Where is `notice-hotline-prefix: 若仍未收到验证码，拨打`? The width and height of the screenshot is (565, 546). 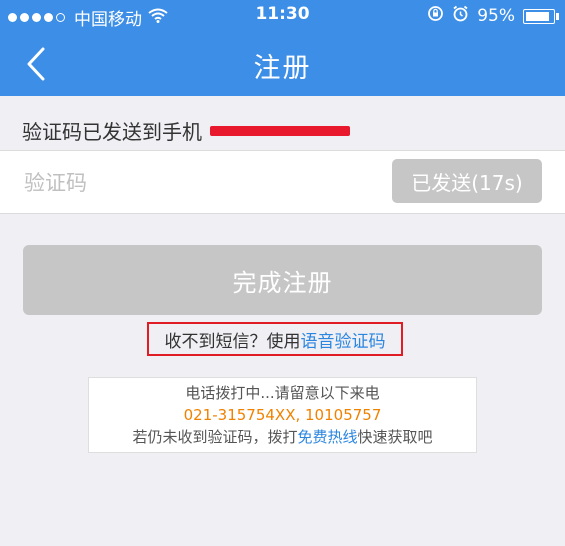 notice-hotline-prefix: 若仍未收到验证码，拨打 is located at coordinates (215, 437).